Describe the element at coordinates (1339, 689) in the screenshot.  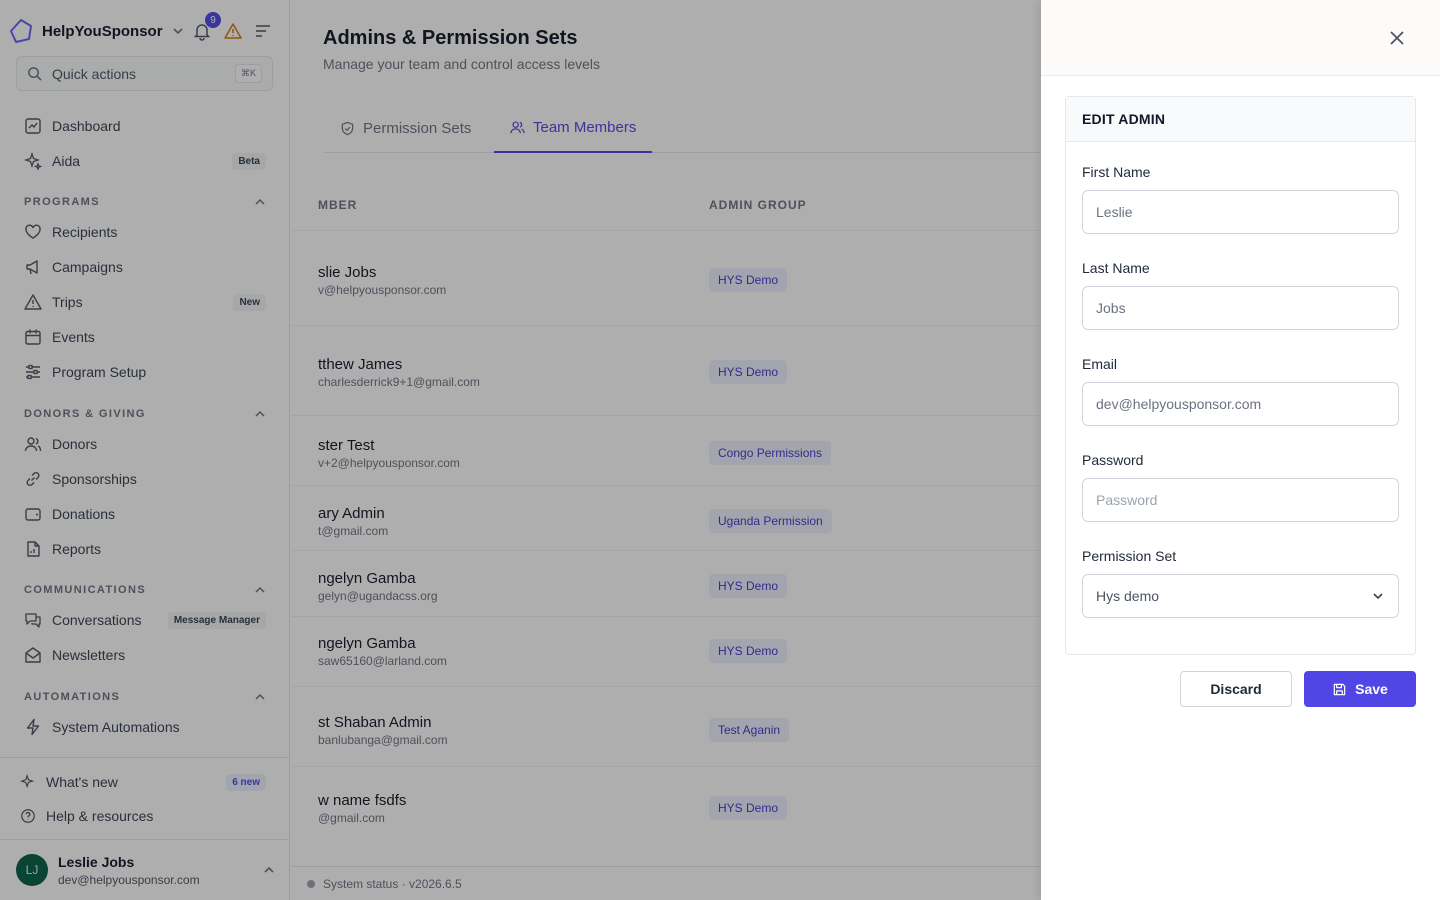
I see `save-icon` at that location.